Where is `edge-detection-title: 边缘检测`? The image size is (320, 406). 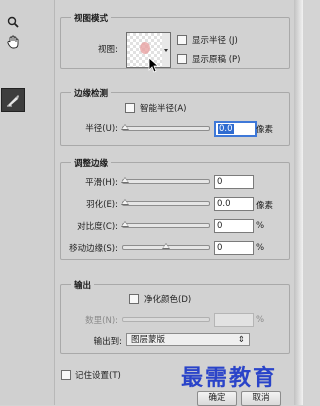 edge-detection-title: 边缘检测 is located at coordinates (91, 93).